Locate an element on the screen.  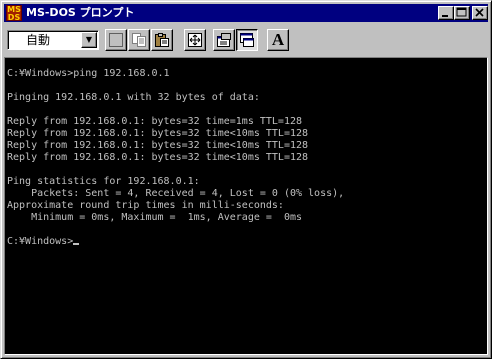
toolbar: 自動 ▼ A is located at coordinates (246, 40).